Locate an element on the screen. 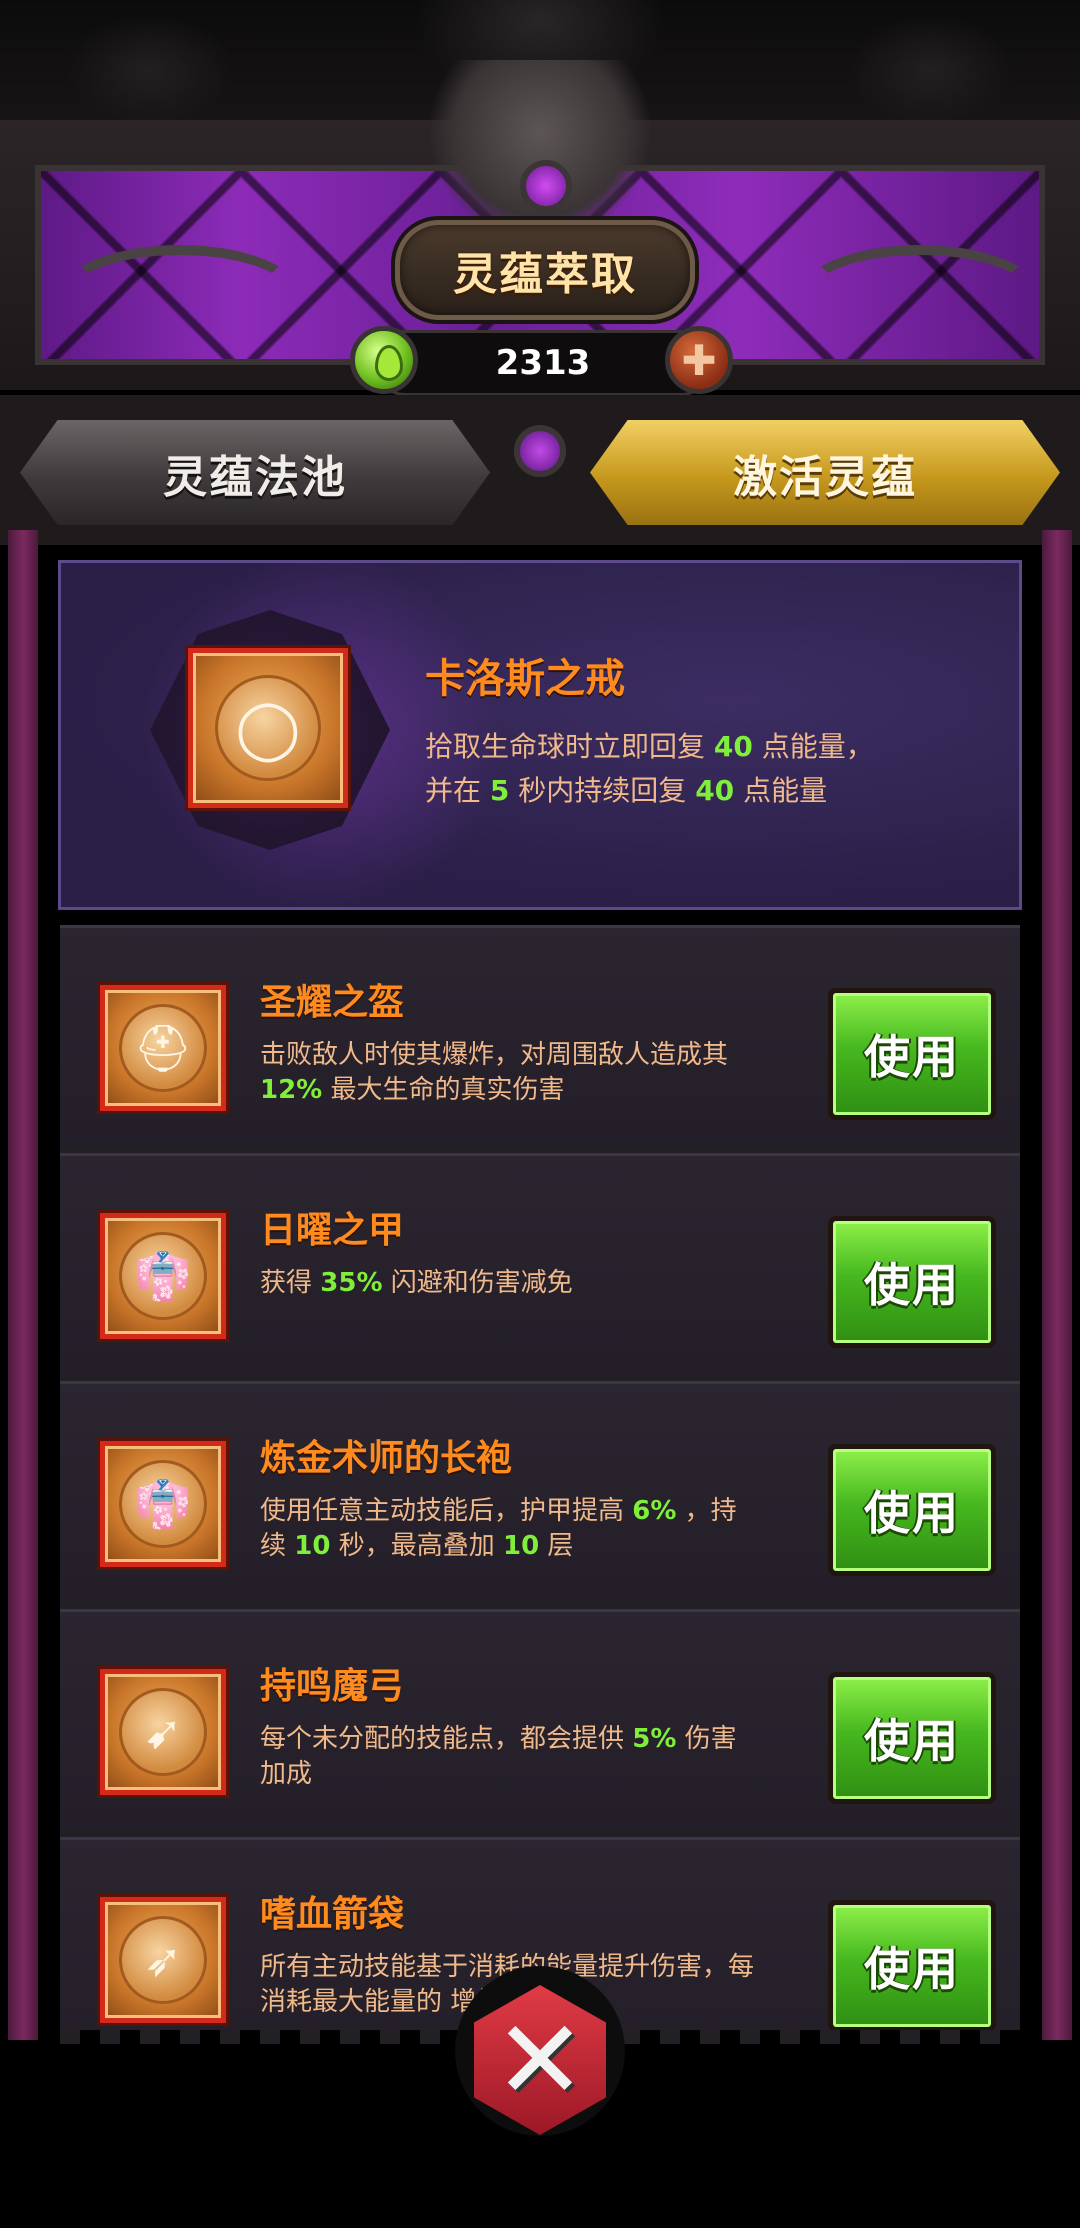  highlight-value: 35% is located at coordinates (351, 1283).